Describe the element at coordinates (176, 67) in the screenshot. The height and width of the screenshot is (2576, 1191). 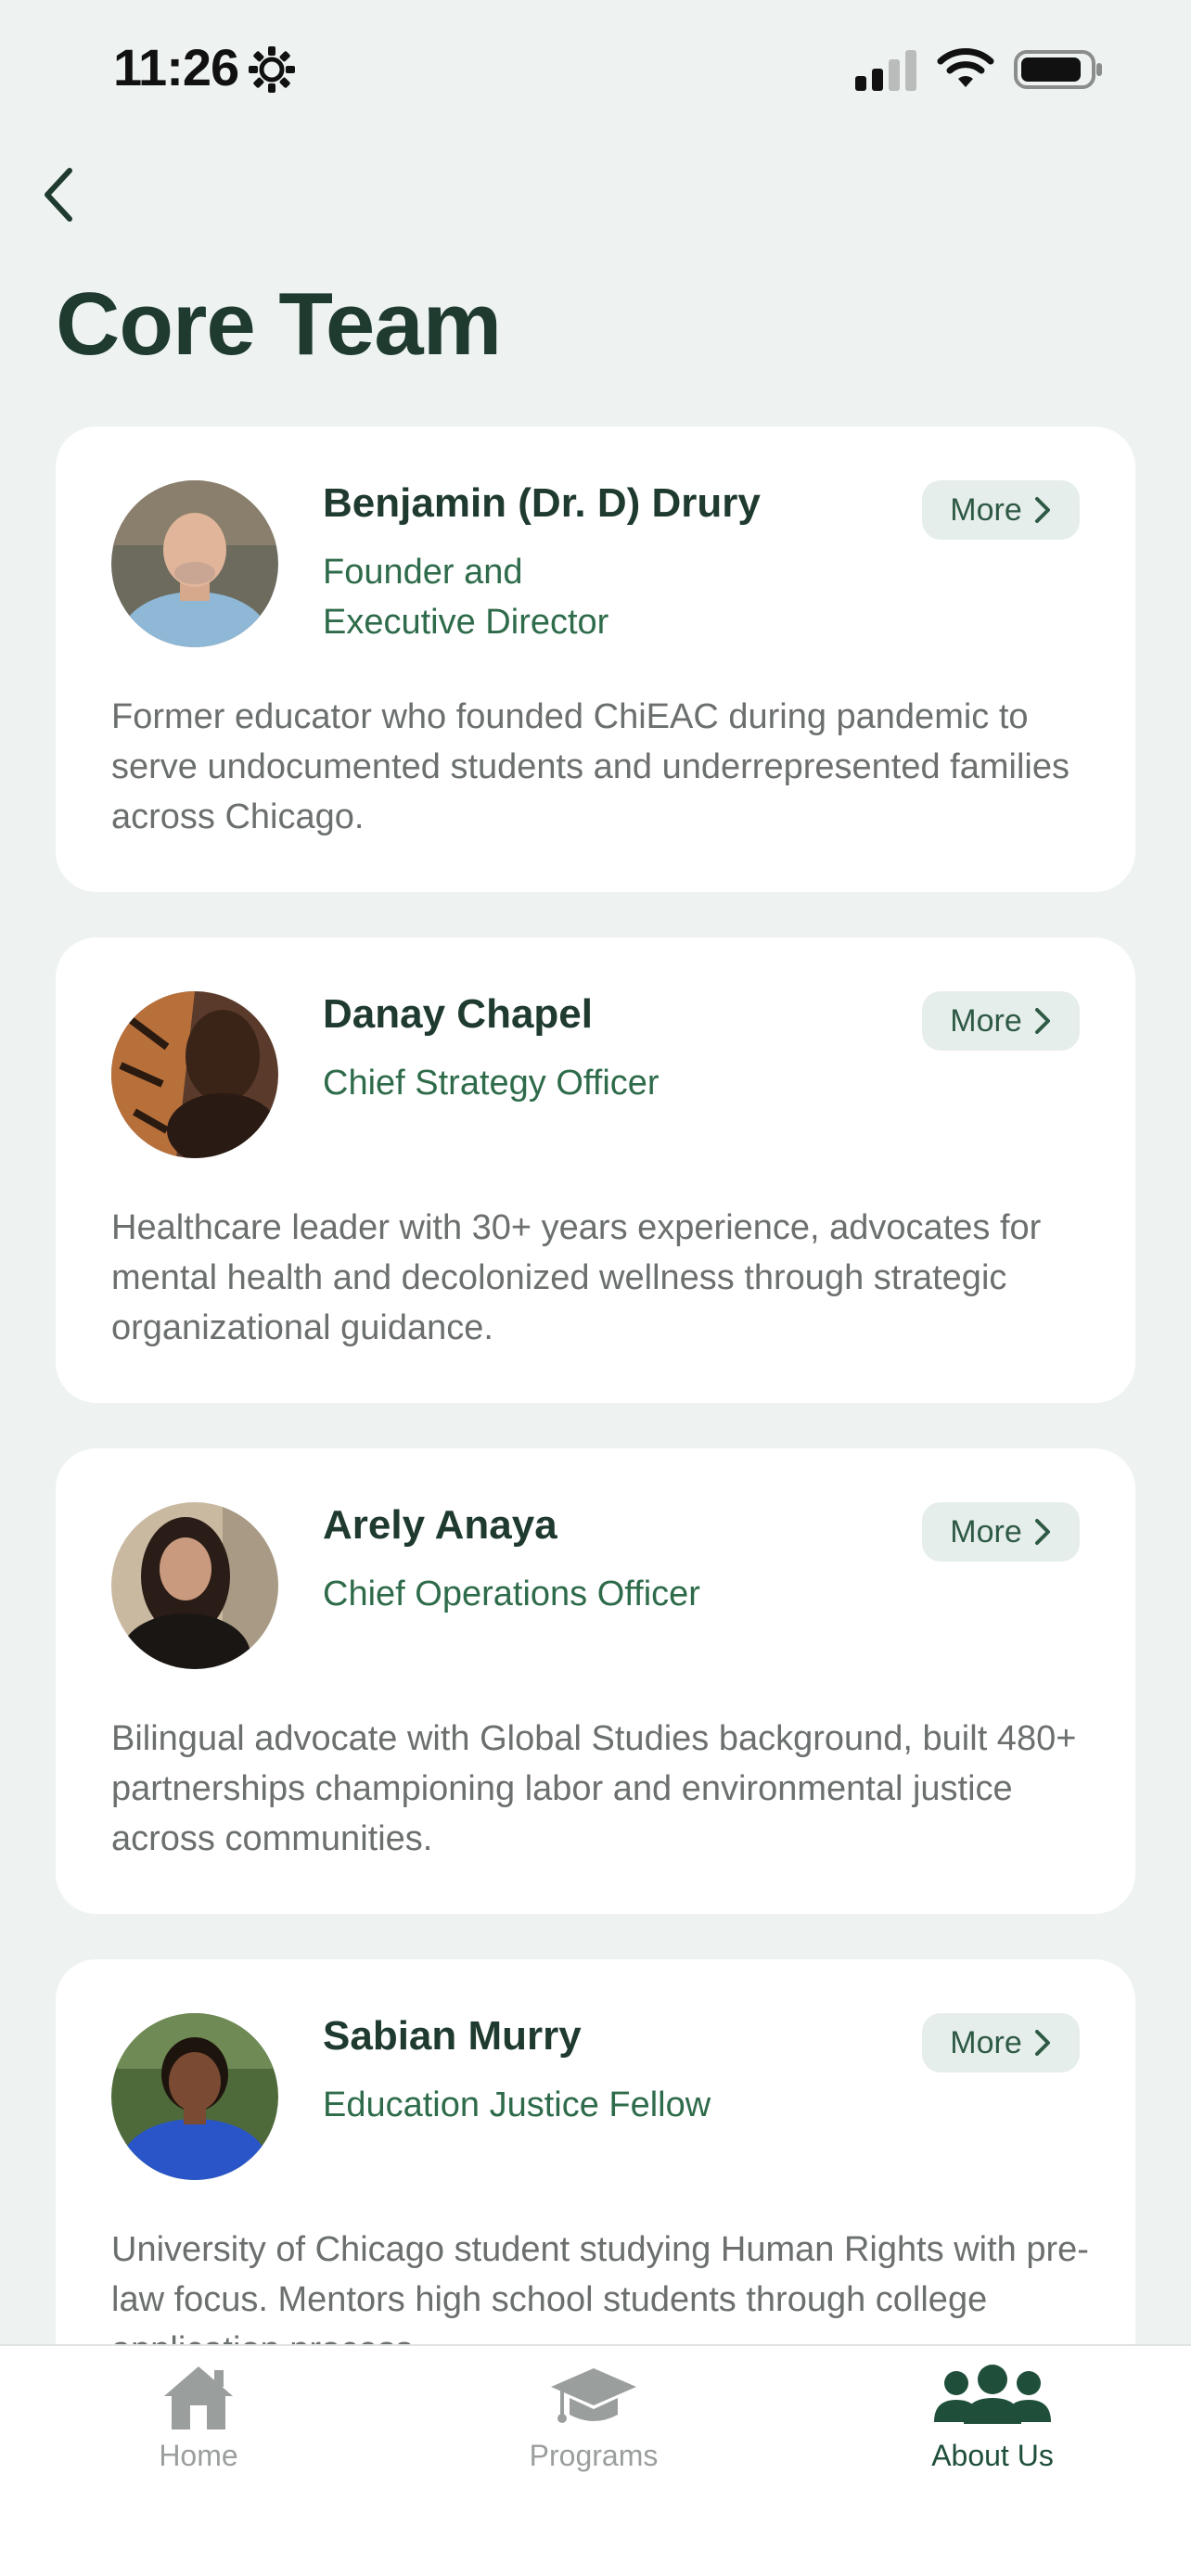
I see `status-time: 11:26` at that location.